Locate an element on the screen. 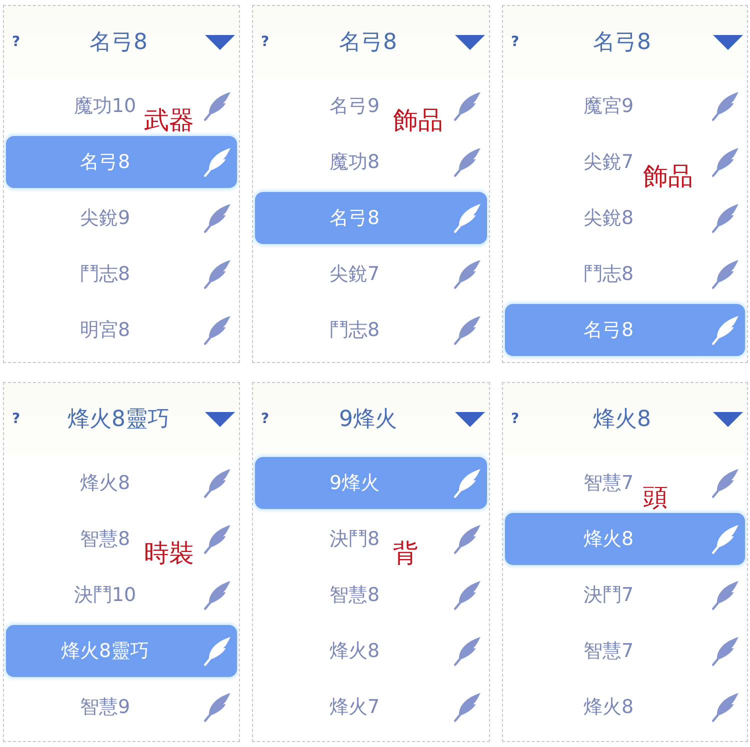 This screenshot has width=750, height=747. annotation-text: 武器 is located at coordinates (169, 120).